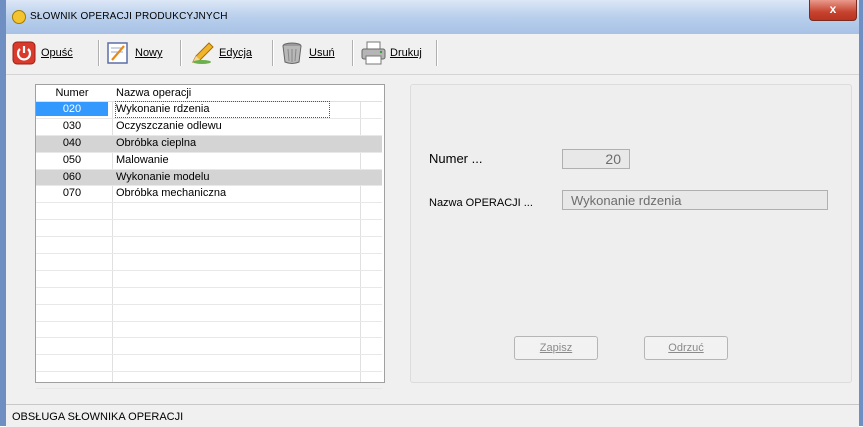 The height and width of the screenshot is (427, 863). What do you see at coordinates (72, 109) in the screenshot?
I see `row-number: 020` at bounding box center [72, 109].